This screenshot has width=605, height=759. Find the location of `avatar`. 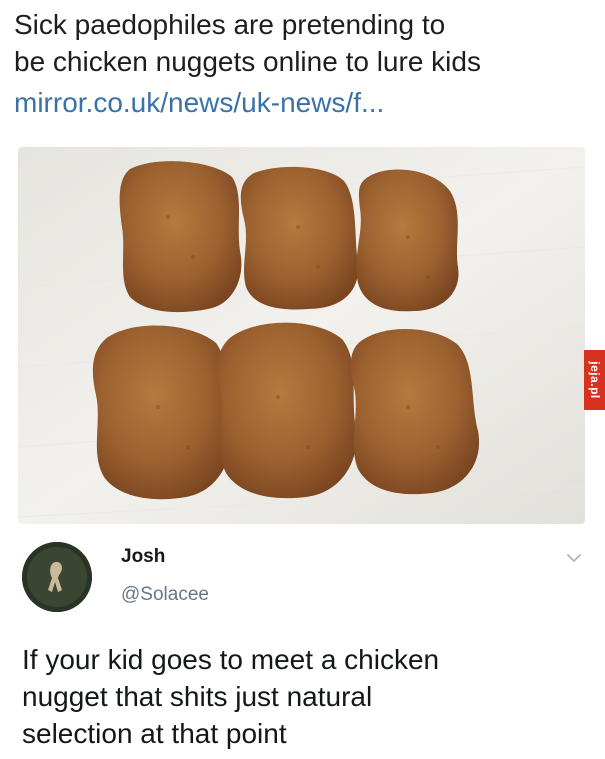

avatar is located at coordinates (57, 577).